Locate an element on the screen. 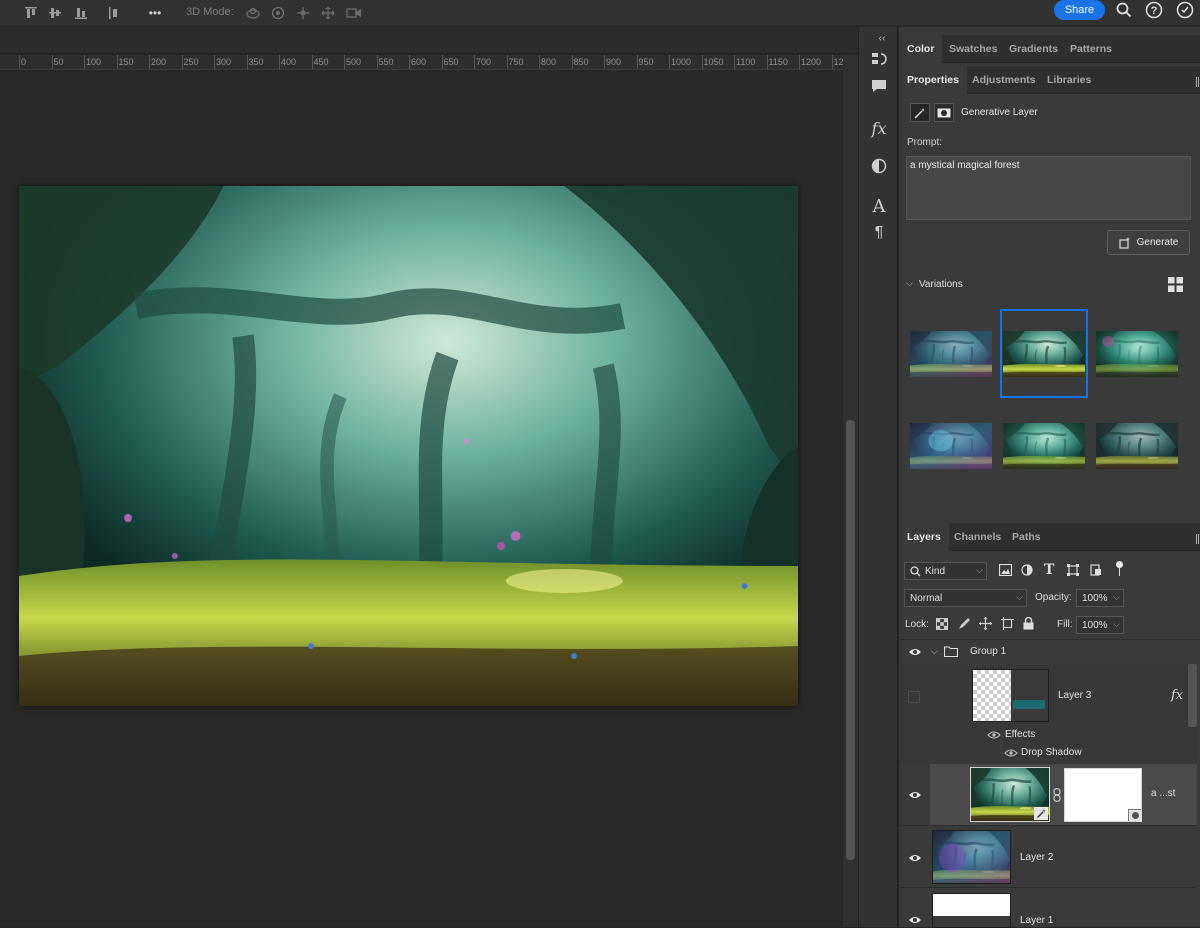 The width and height of the screenshot is (1200, 928). lock-position-icon is located at coordinates (985, 623).